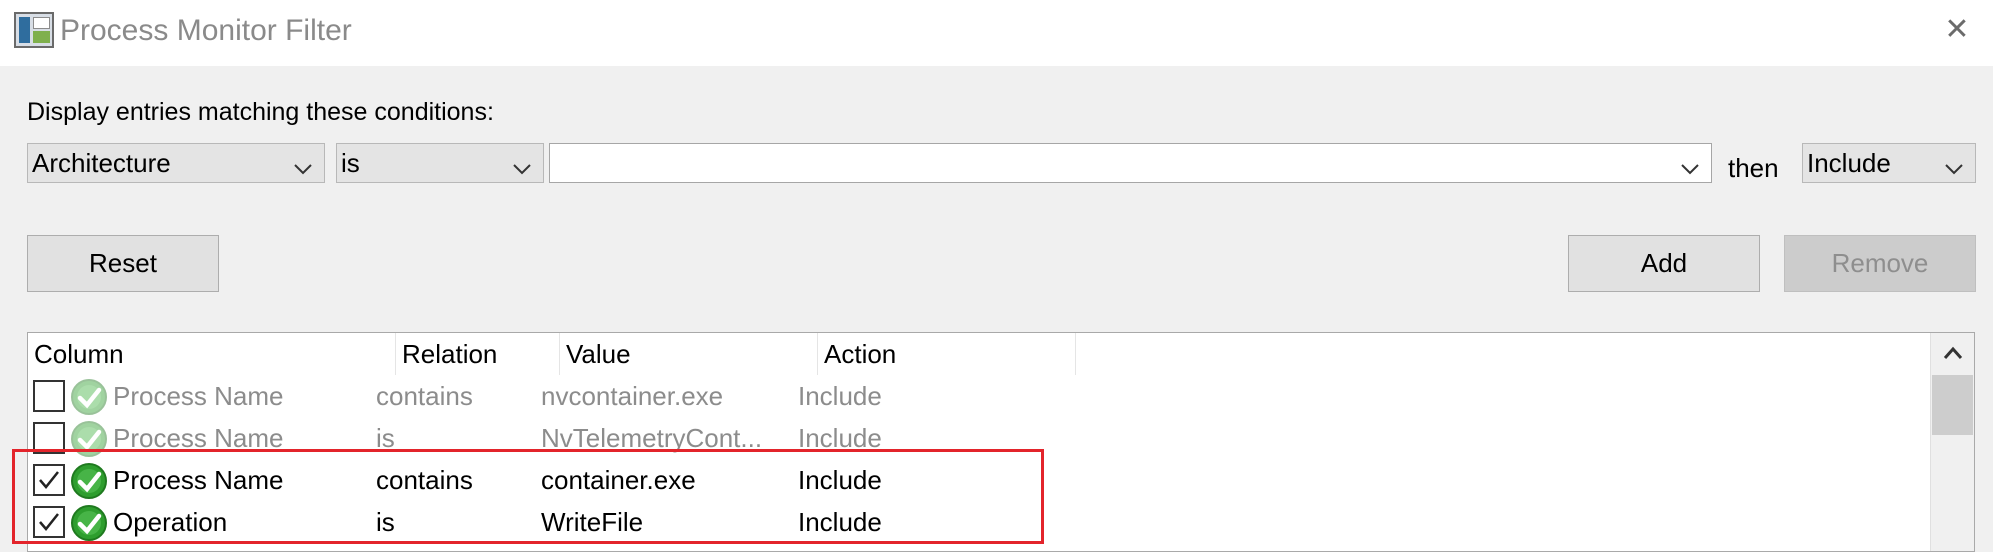  What do you see at coordinates (1664, 263) in the screenshot?
I see `add-button: Add` at bounding box center [1664, 263].